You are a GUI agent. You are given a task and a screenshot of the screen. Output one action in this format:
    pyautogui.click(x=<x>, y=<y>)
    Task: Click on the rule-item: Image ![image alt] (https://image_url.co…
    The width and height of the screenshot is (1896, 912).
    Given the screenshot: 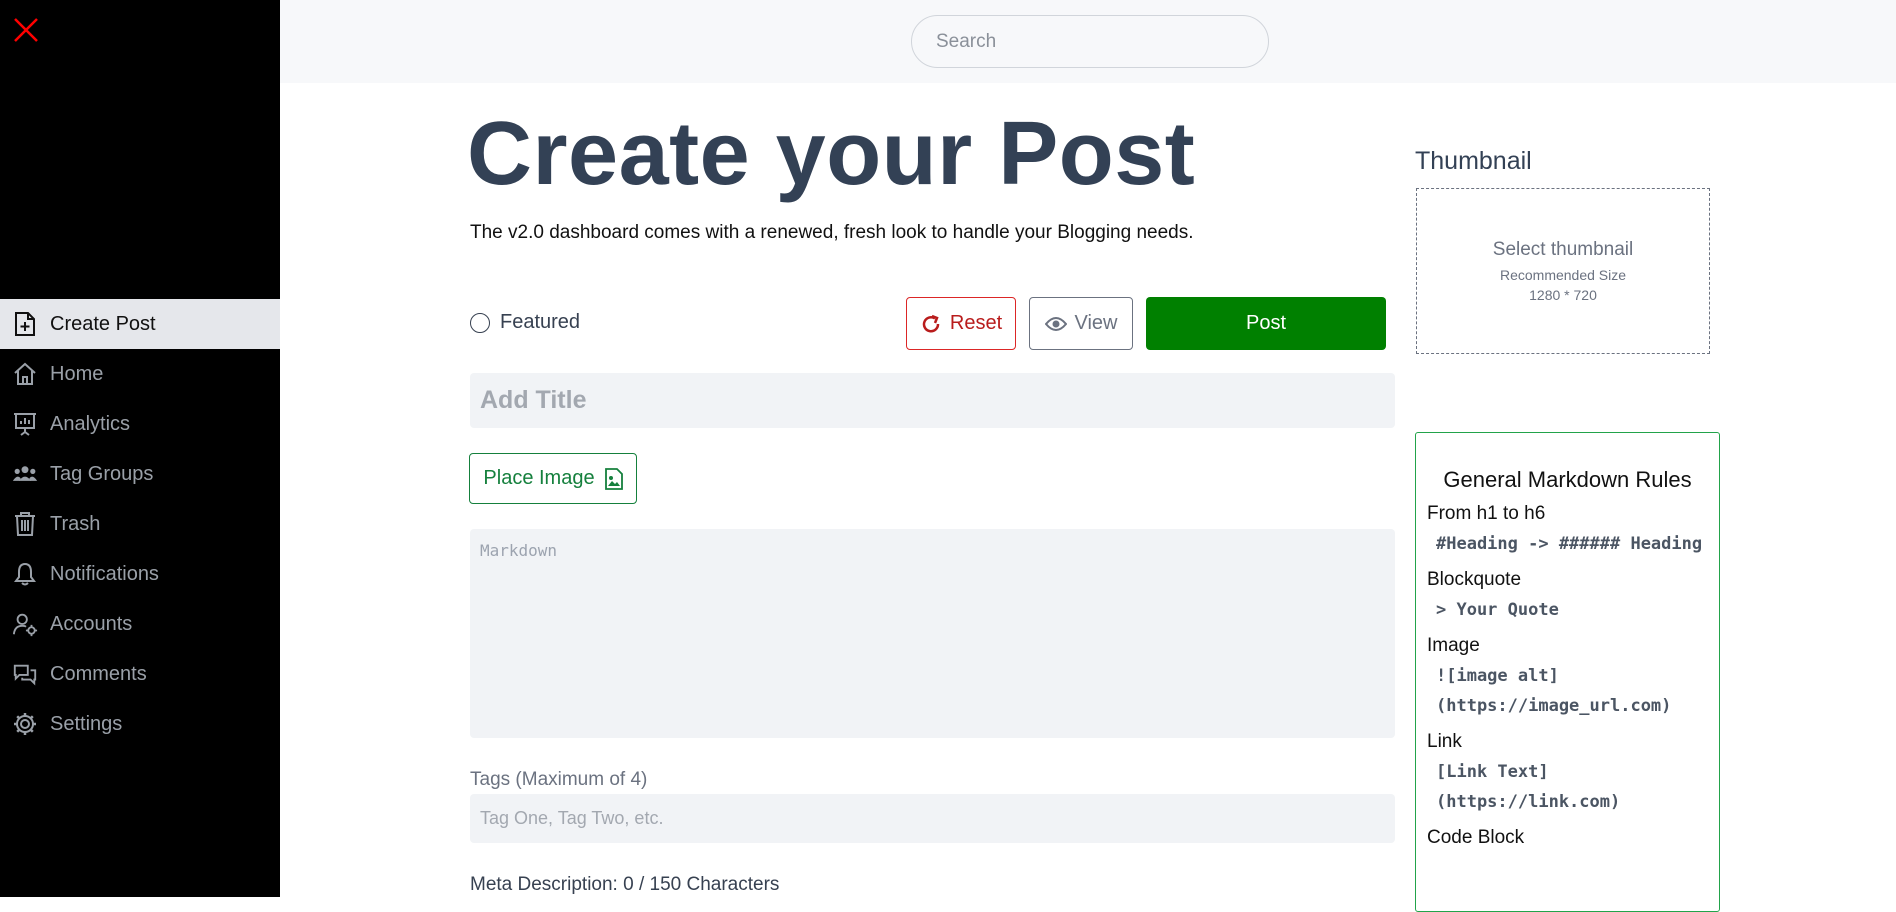 What is the action you would take?
    pyautogui.click(x=1573, y=678)
    